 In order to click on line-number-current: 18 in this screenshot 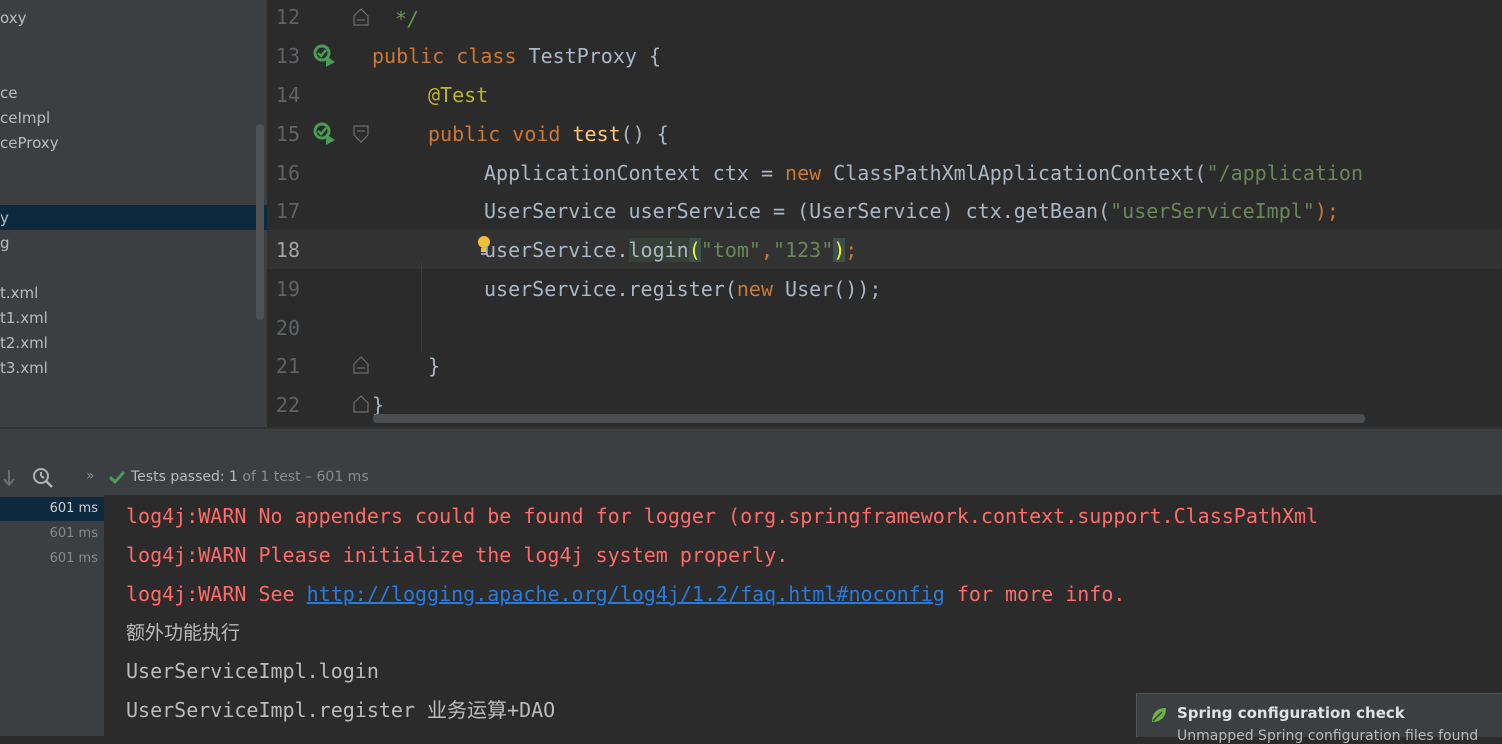, I will do `click(287, 250)`.